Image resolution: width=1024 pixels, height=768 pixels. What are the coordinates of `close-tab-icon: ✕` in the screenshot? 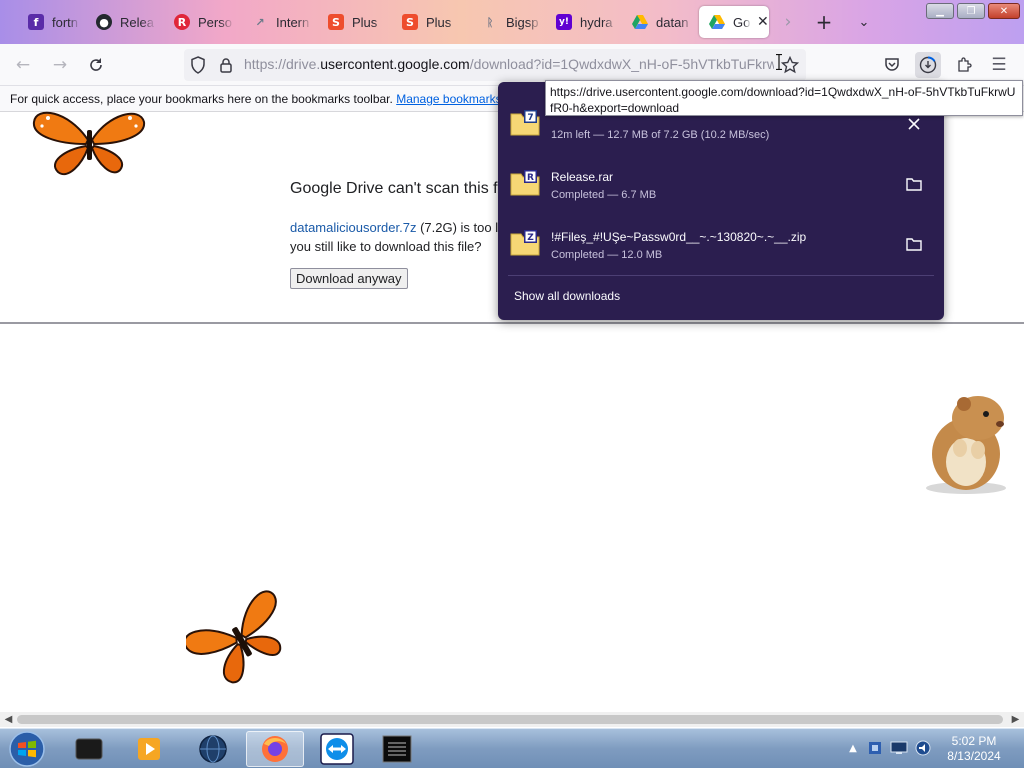 It's located at (763, 22).